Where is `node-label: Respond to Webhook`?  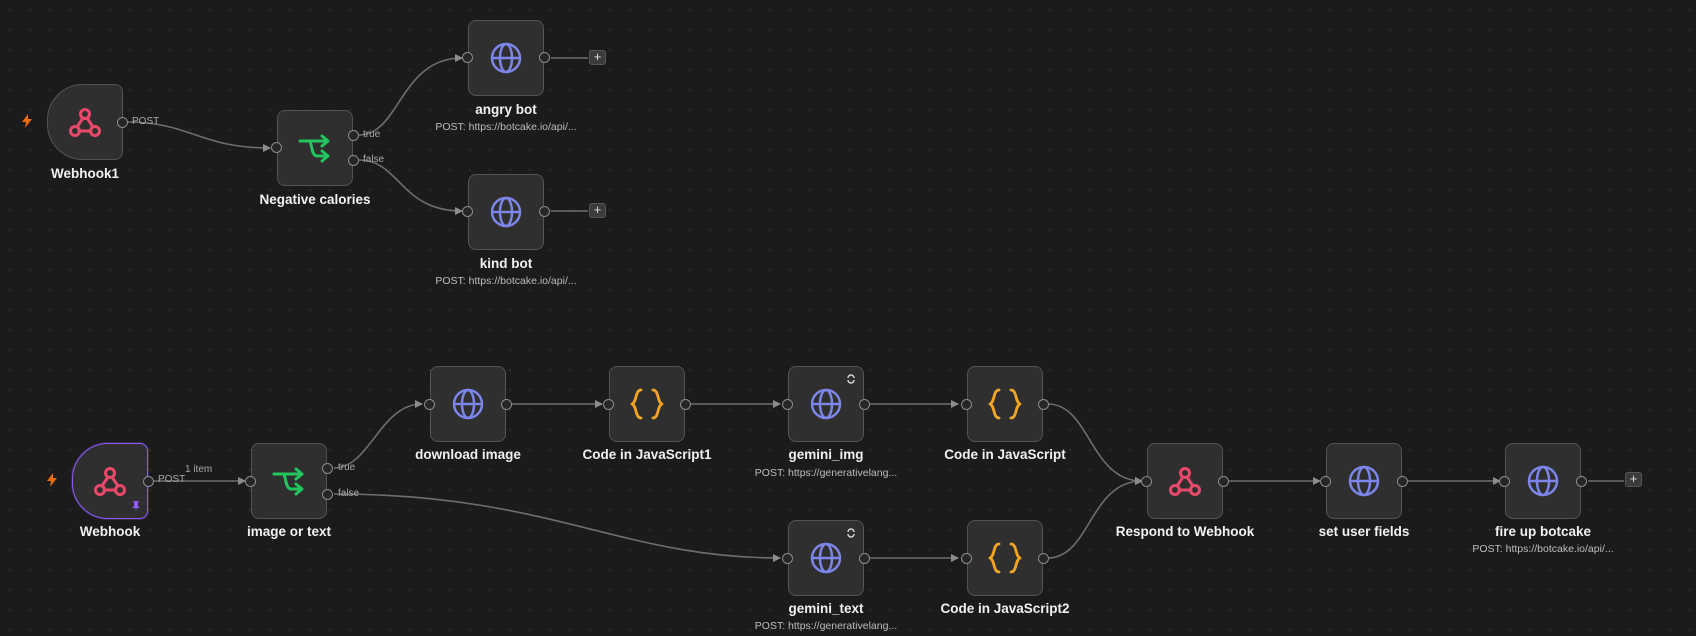 node-label: Respond to Webhook is located at coordinates (1185, 531).